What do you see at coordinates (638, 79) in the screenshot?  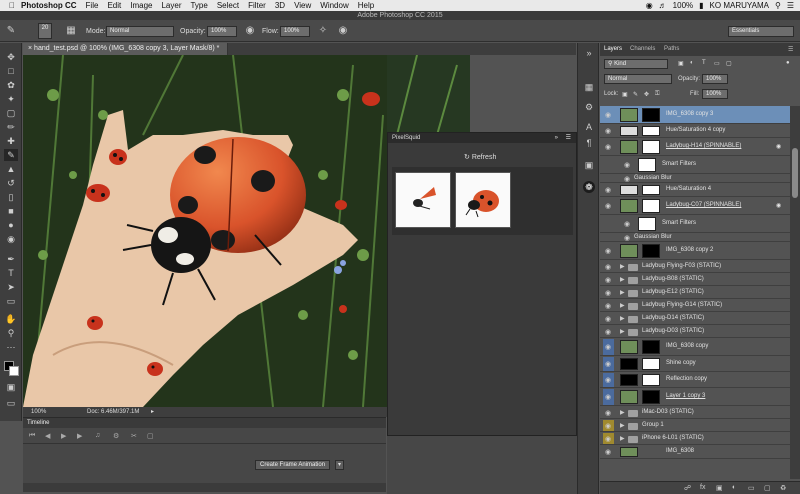 I see `blend-mode-select: Normal` at bounding box center [638, 79].